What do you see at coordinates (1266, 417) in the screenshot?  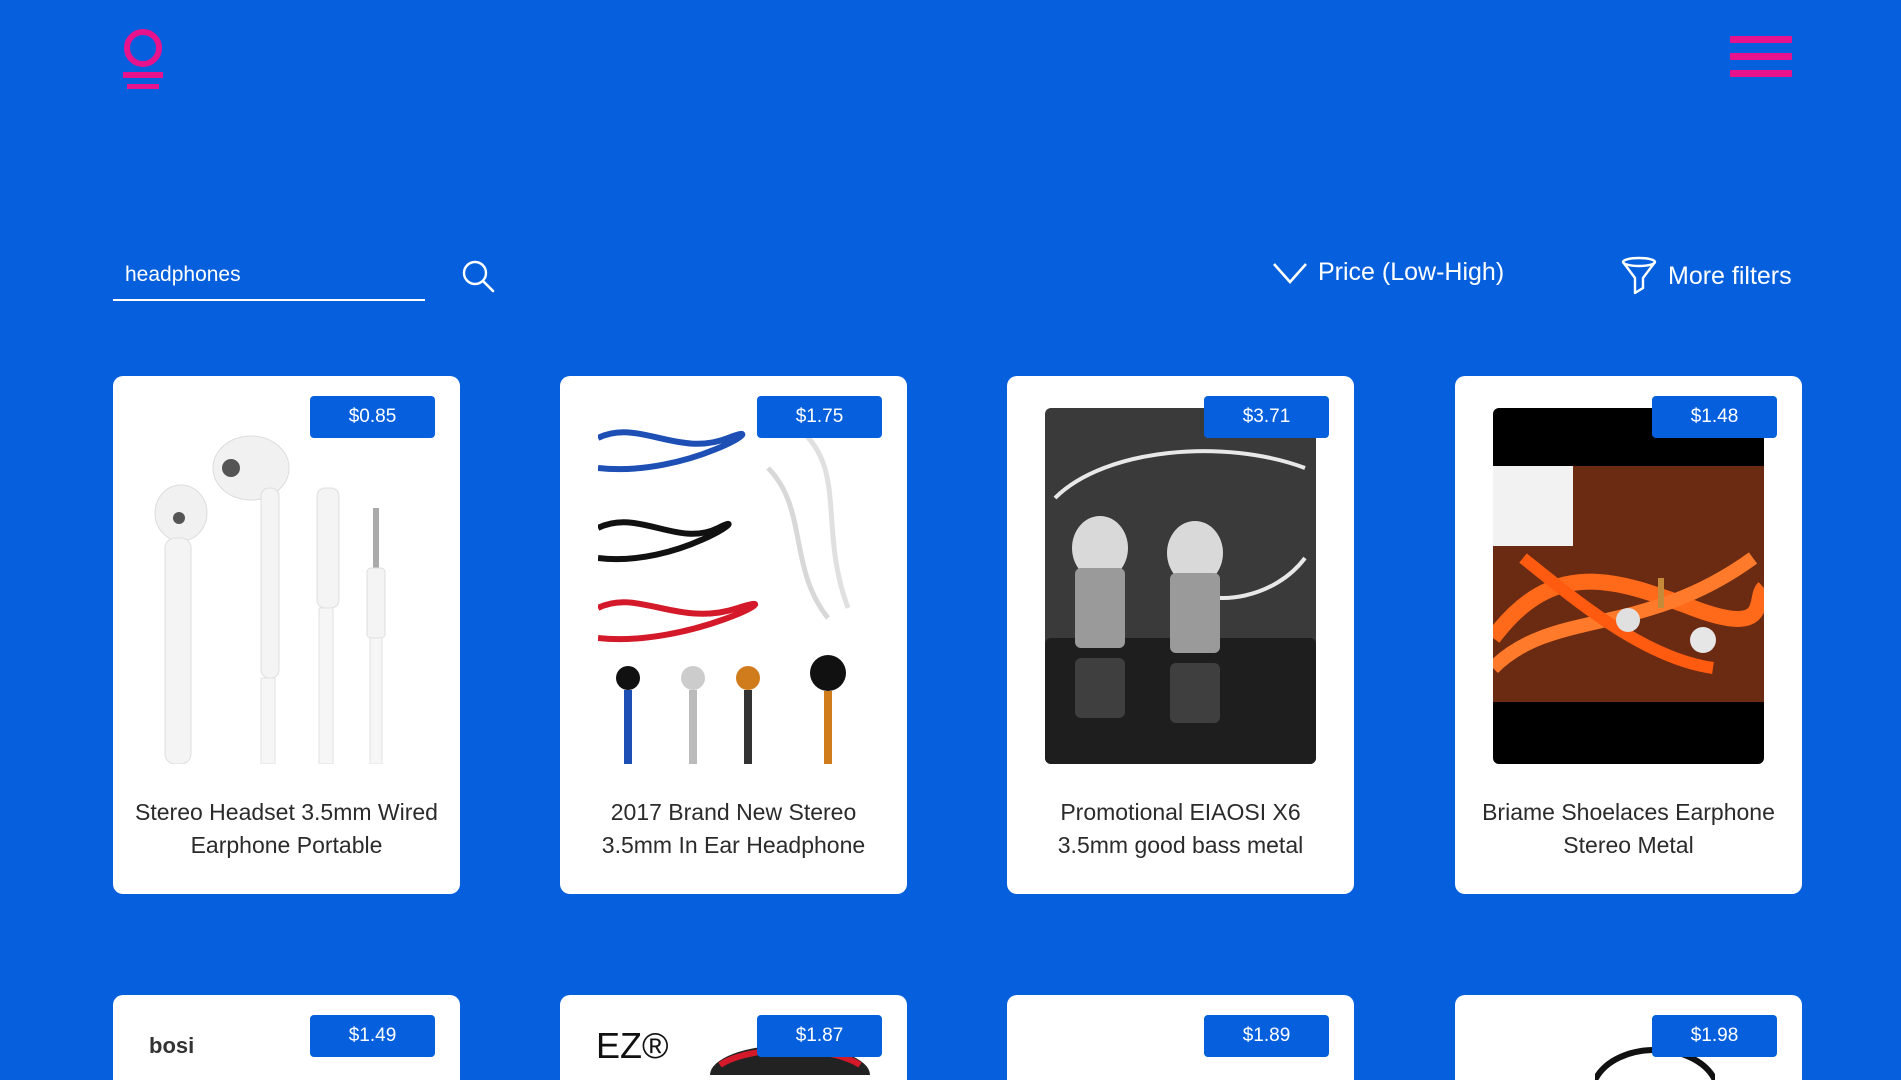 I see `price-badge: $3.71` at bounding box center [1266, 417].